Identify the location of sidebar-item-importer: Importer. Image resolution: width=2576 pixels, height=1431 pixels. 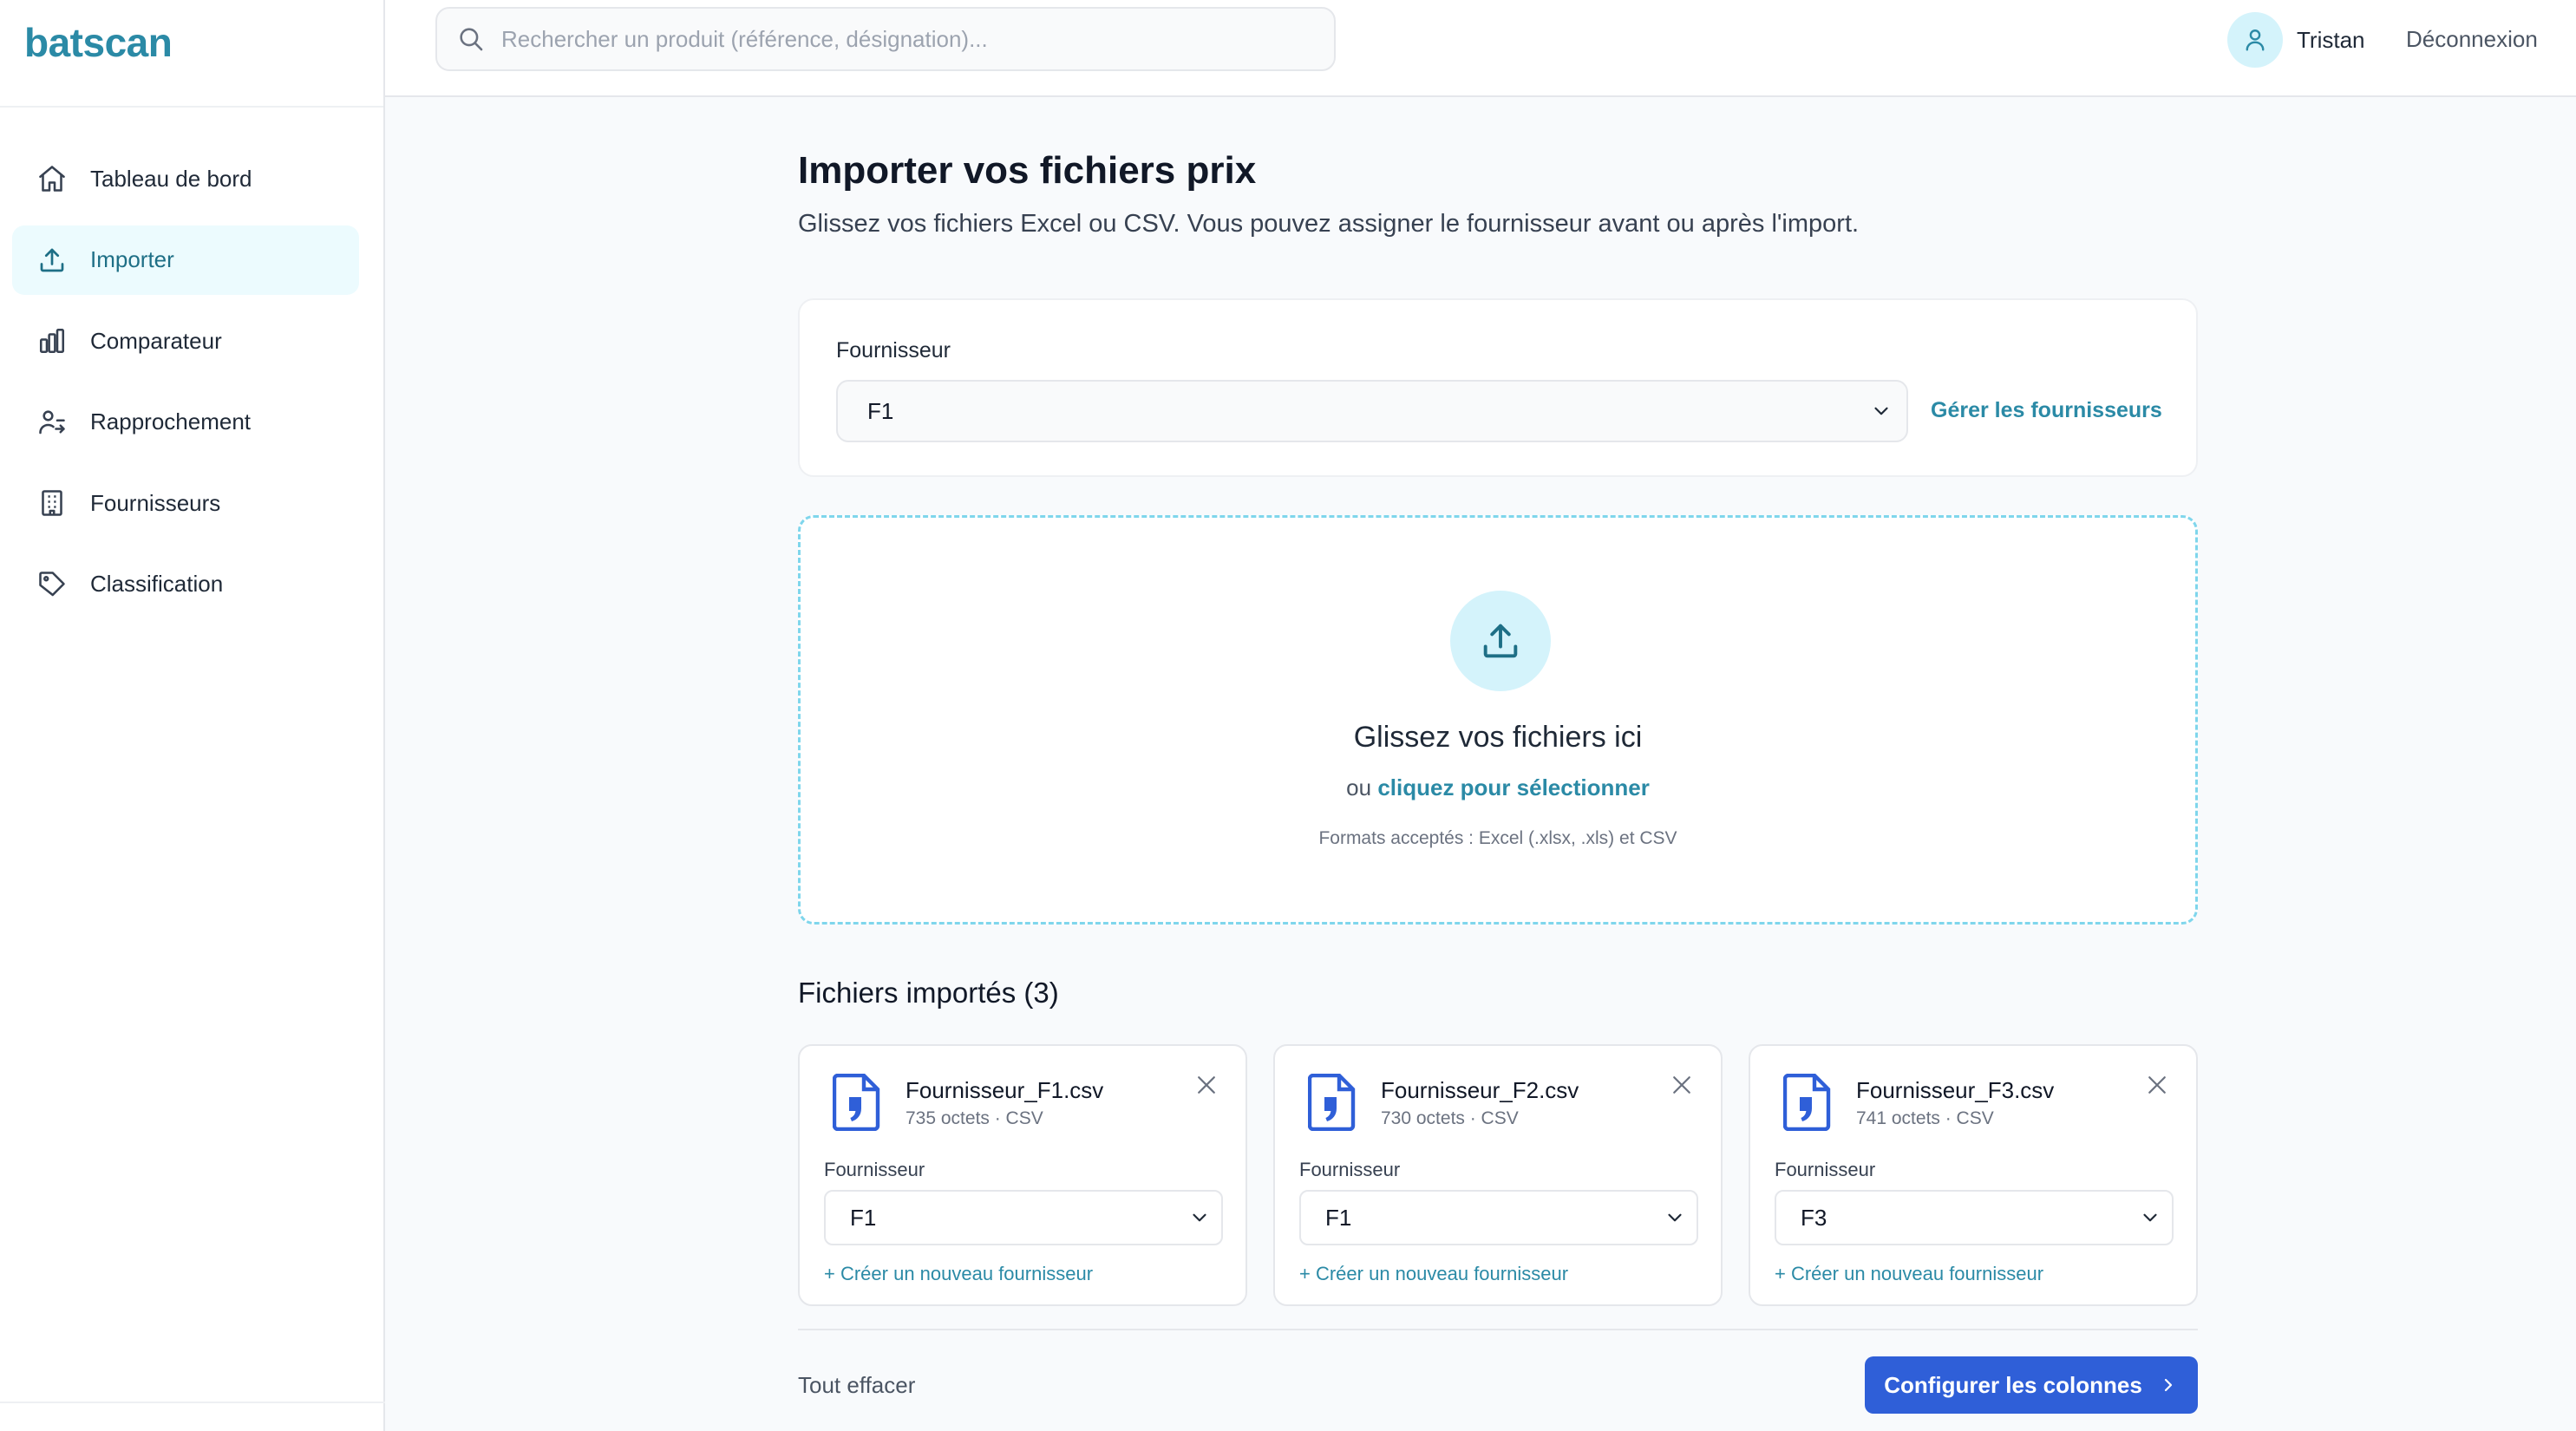
(185, 260).